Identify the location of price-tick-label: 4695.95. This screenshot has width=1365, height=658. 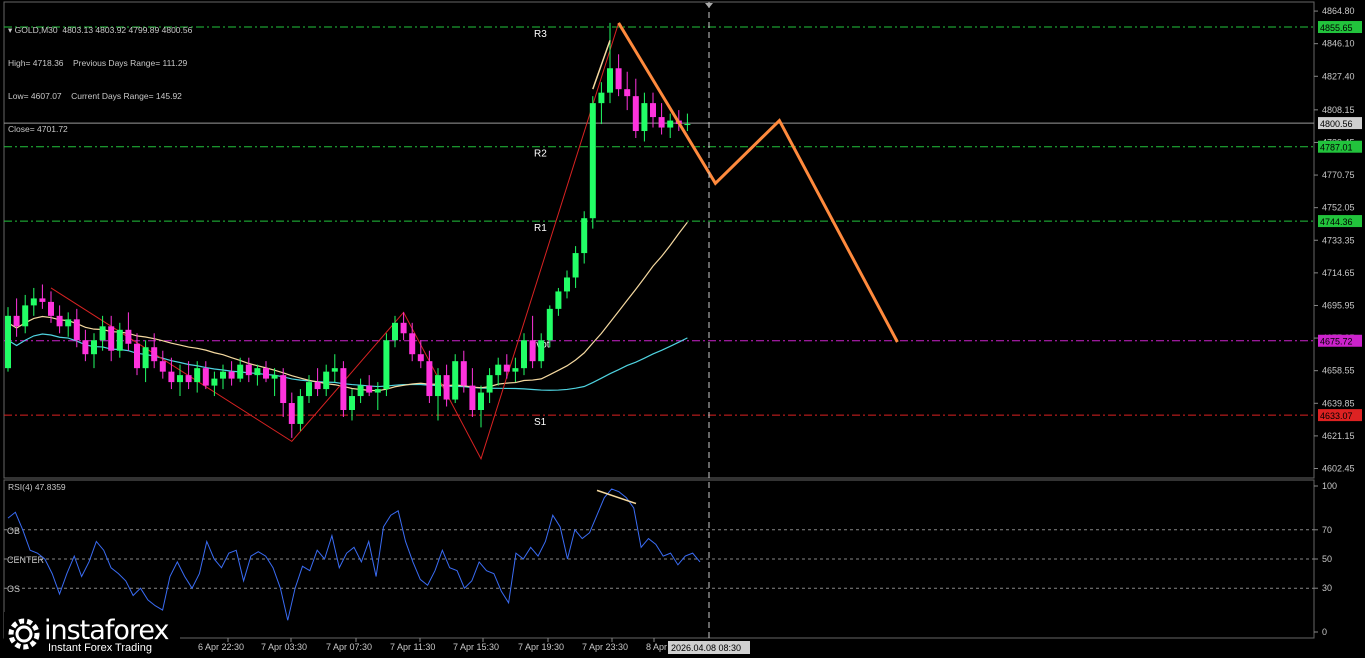
(1338, 305).